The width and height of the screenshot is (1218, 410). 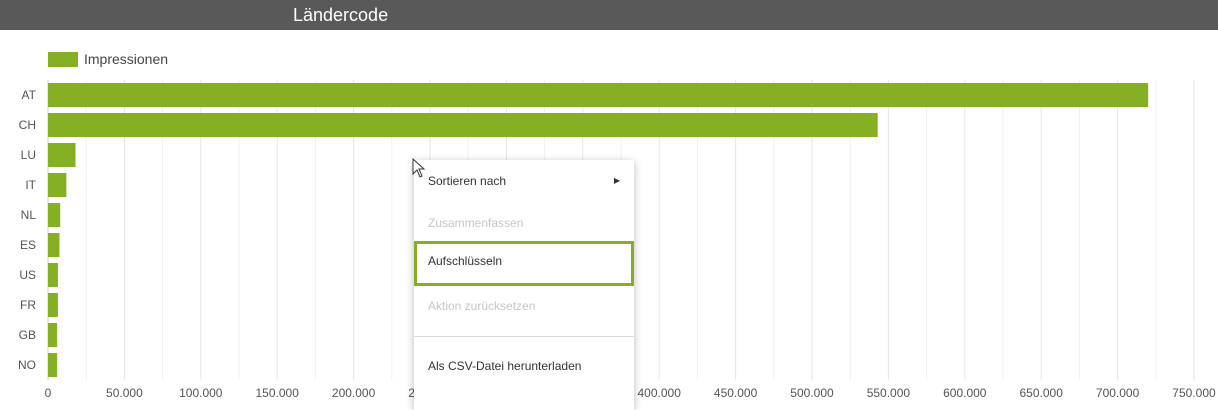 I want to click on x-tick-label: 0, so click(x=48, y=393).